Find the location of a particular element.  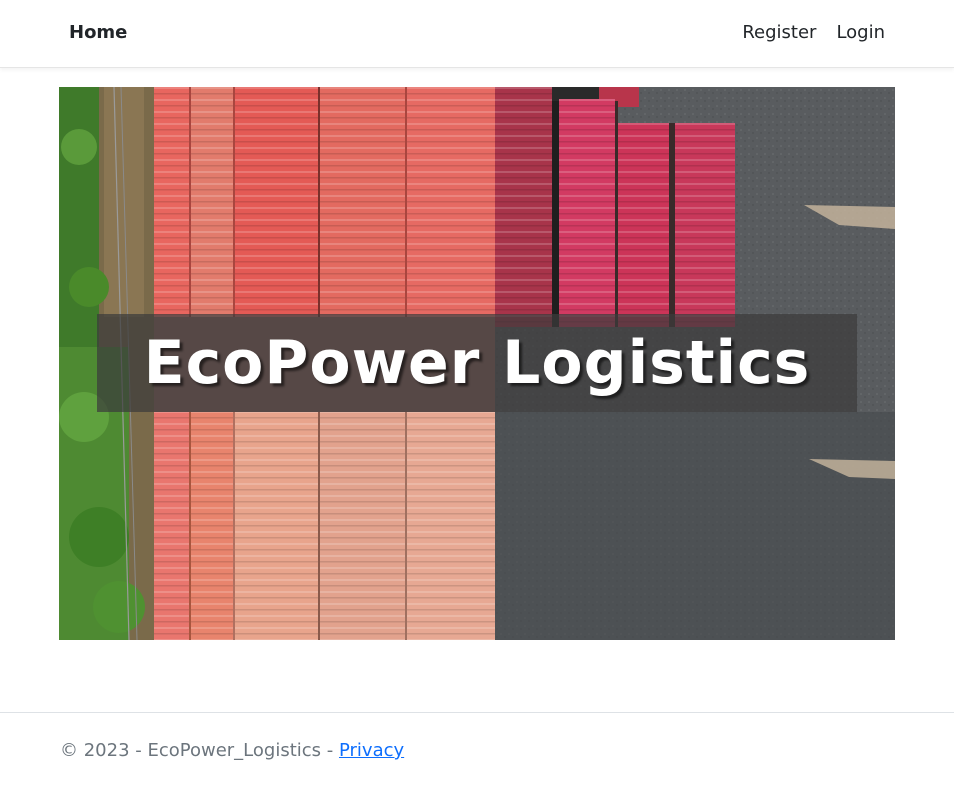

footer-text: © 2023 - EcoPower_Logistics - Privacy is located at coordinates (232, 750).